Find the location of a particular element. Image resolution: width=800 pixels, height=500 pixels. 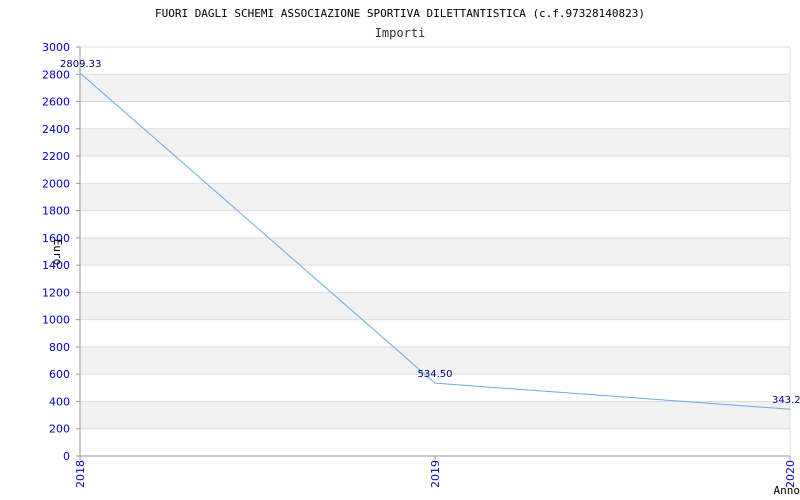

y-axis-label: Euro is located at coordinates (57, 252).